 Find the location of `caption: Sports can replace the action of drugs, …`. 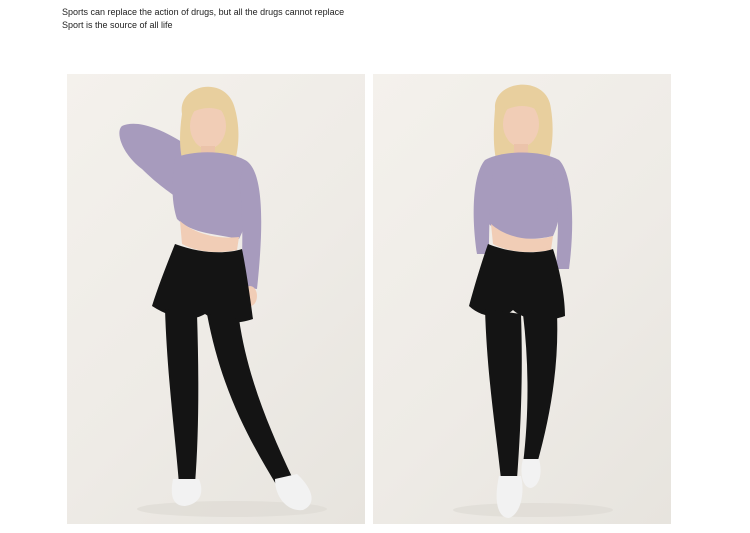

caption: Sports can replace the action of drugs, … is located at coordinates (203, 19).